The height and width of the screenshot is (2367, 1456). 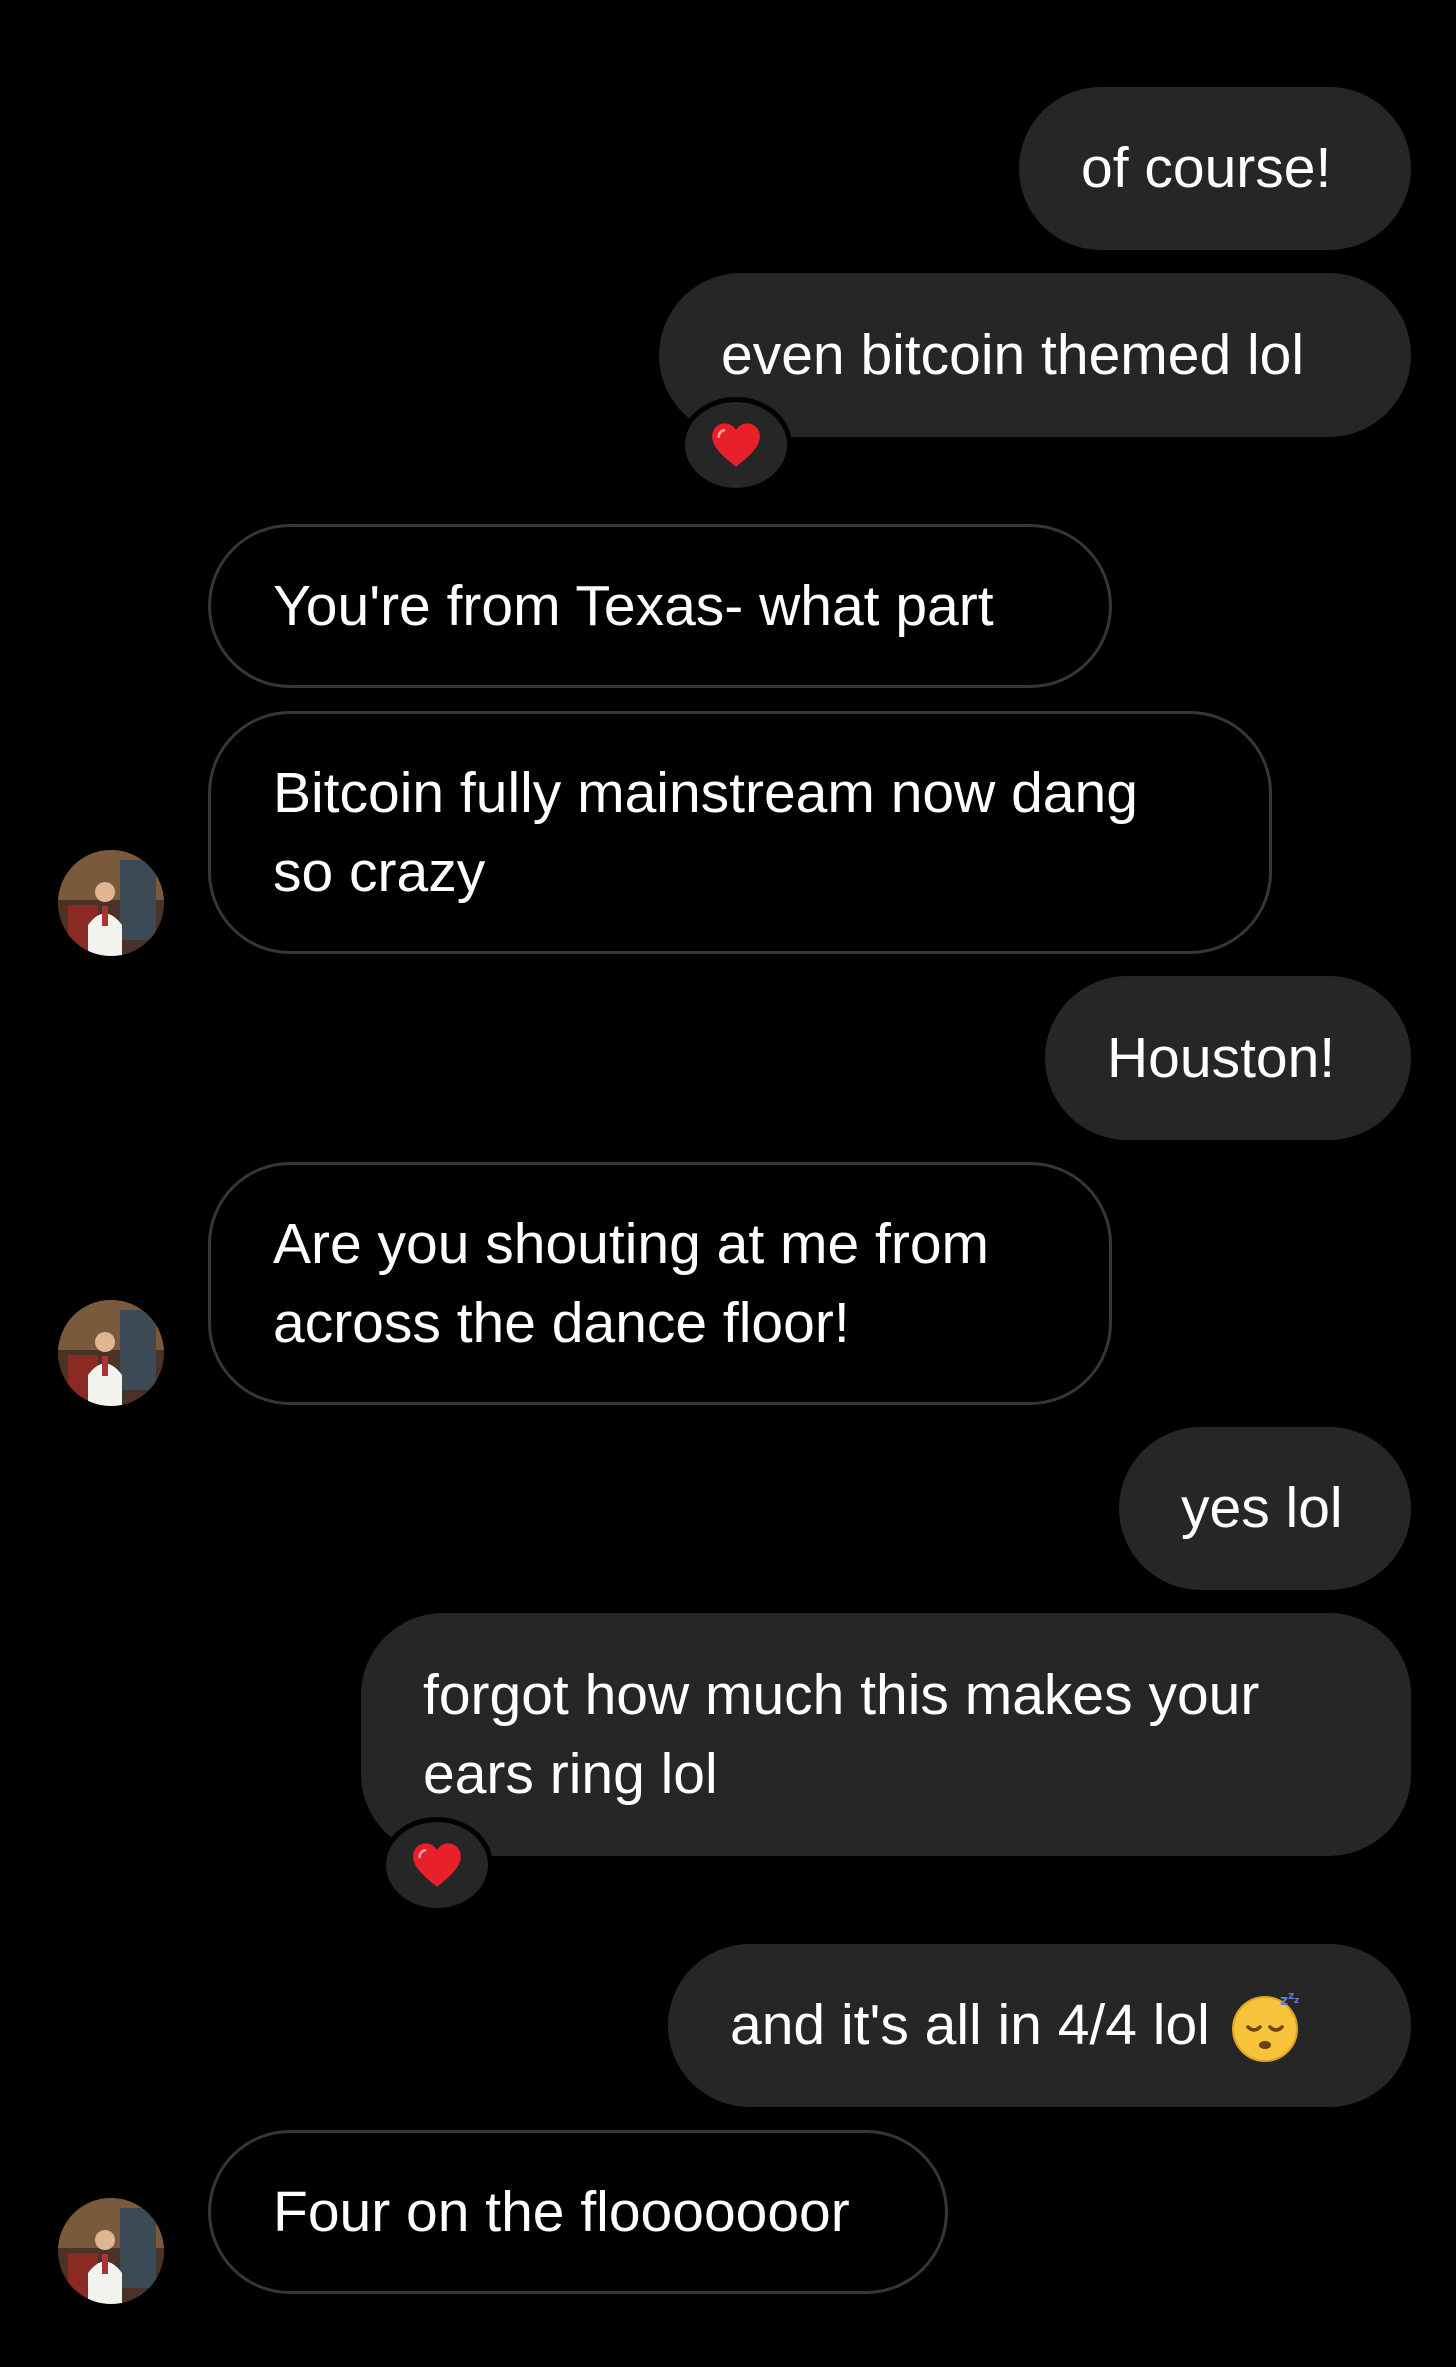 What do you see at coordinates (1206, 168) in the screenshot?
I see `message-text: of course!` at bounding box center [1206, 168].